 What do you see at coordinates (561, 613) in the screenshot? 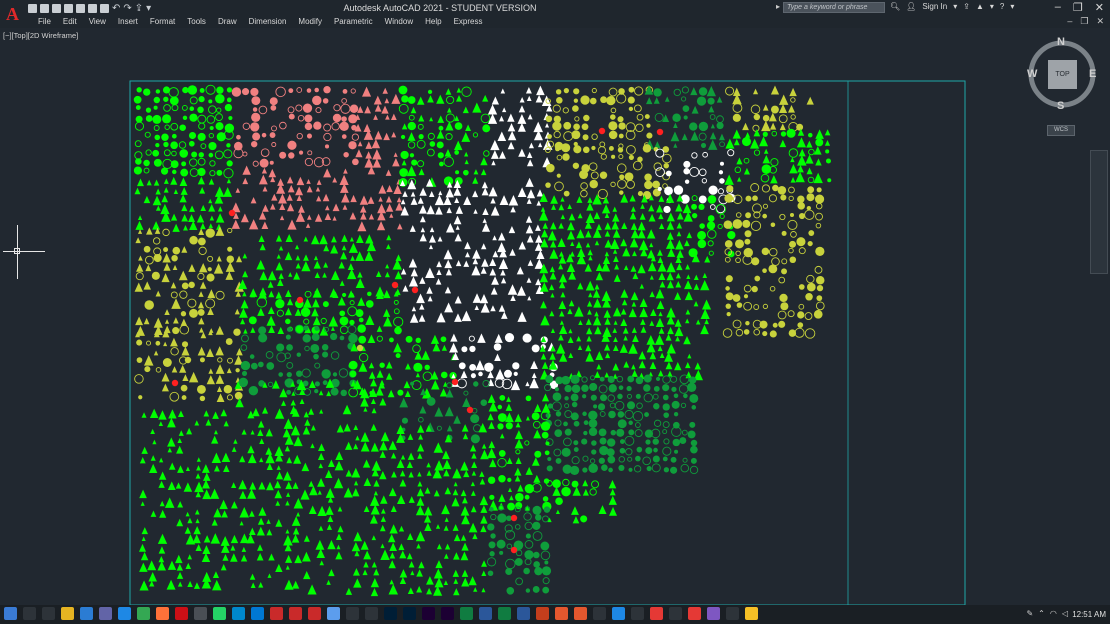
I see `app-icon-d` at bounding box center [561, 613].